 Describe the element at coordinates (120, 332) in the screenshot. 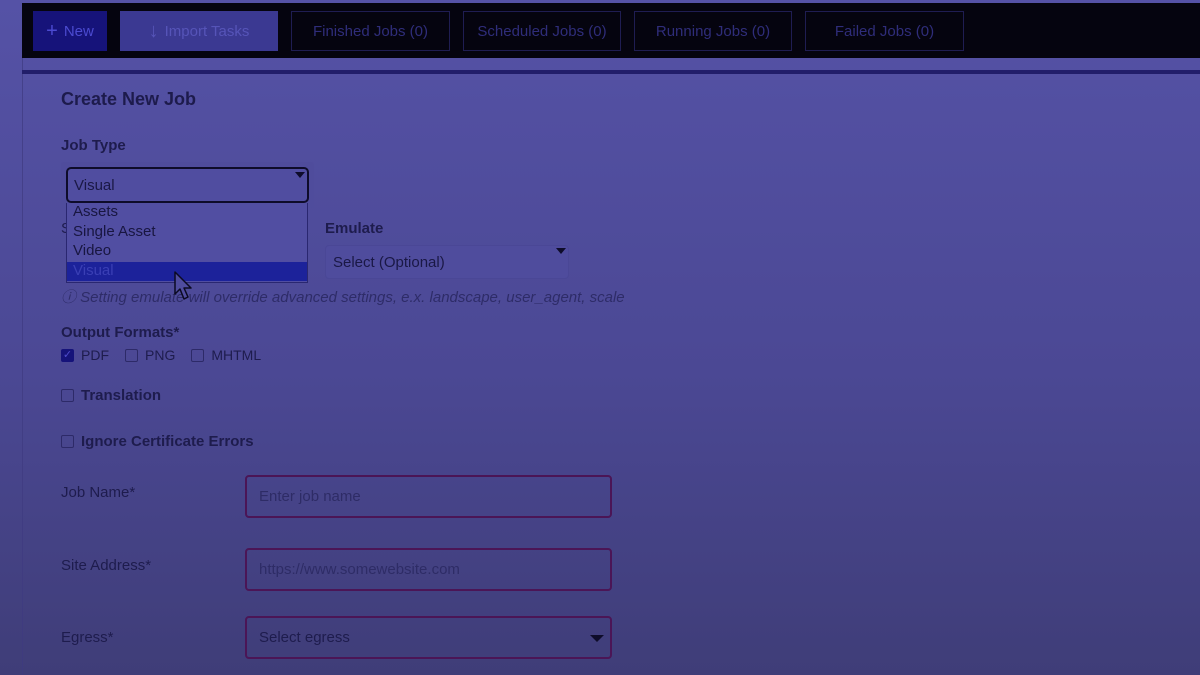

I see `output-formats-label: Output Formats*` at that location.